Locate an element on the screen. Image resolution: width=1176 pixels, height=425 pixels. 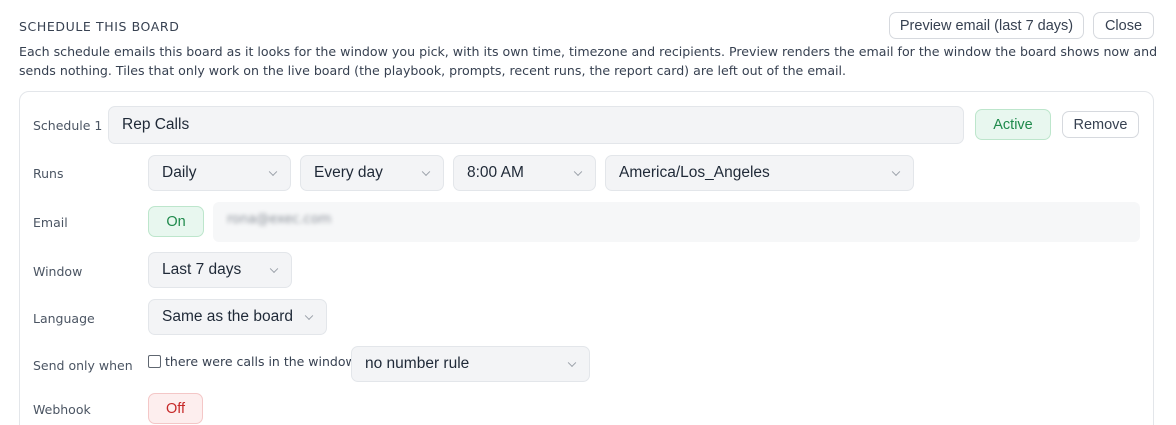
schedule-name-input: Rep Calls is located at coordinates (536, 125).